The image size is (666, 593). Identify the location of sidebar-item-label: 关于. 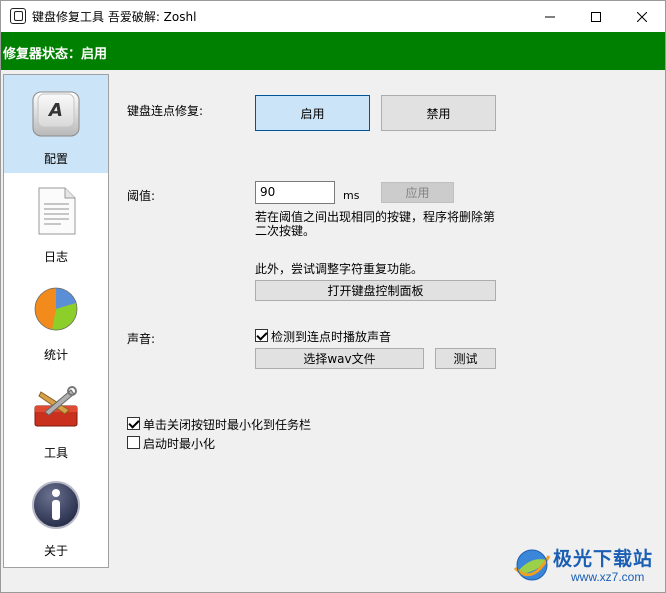
(55, 551).